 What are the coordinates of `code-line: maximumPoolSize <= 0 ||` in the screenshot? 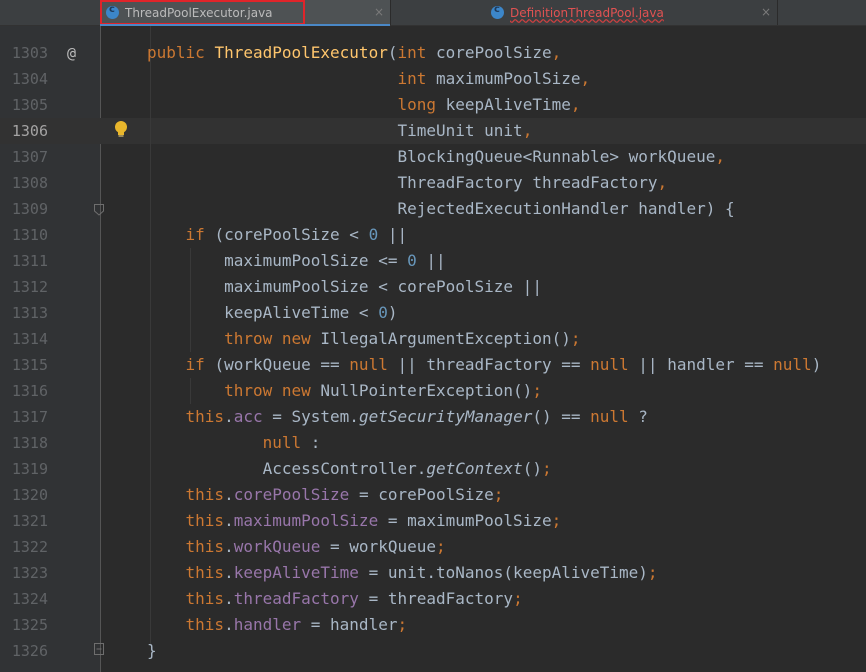 It's located at (296, 261).